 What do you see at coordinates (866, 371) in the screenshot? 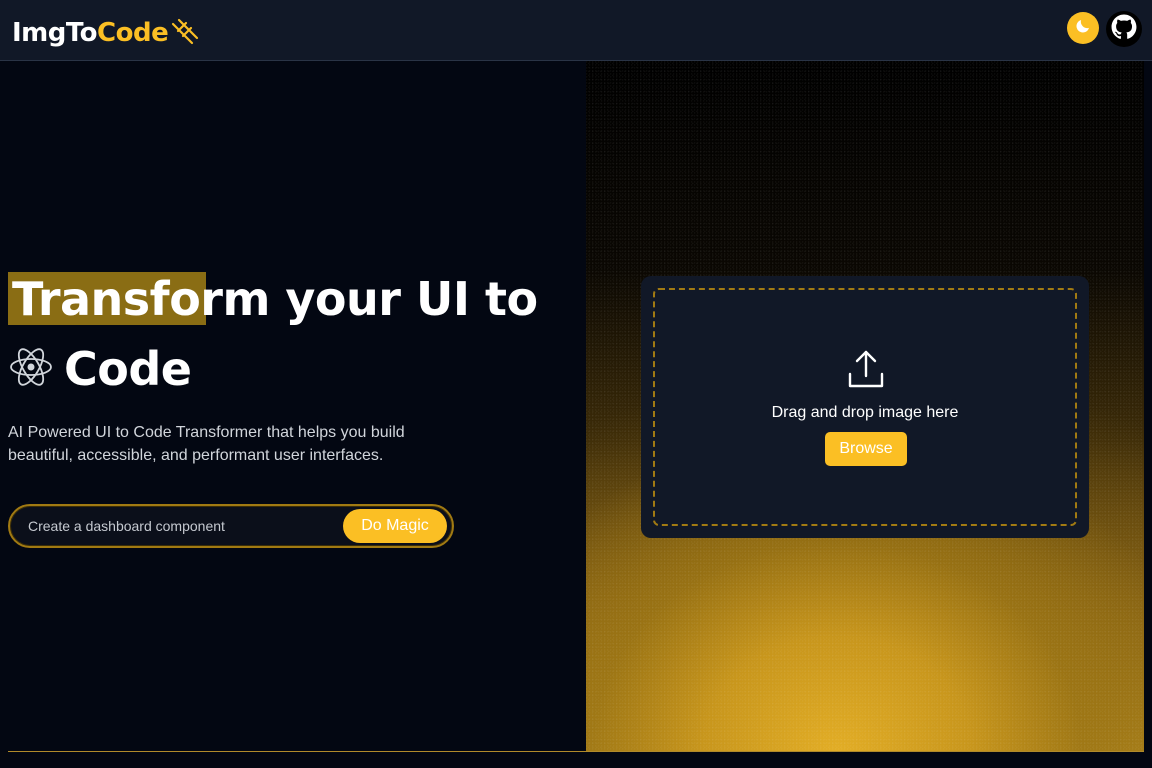
I see `upload-icon` at bounding box center [866, 371].